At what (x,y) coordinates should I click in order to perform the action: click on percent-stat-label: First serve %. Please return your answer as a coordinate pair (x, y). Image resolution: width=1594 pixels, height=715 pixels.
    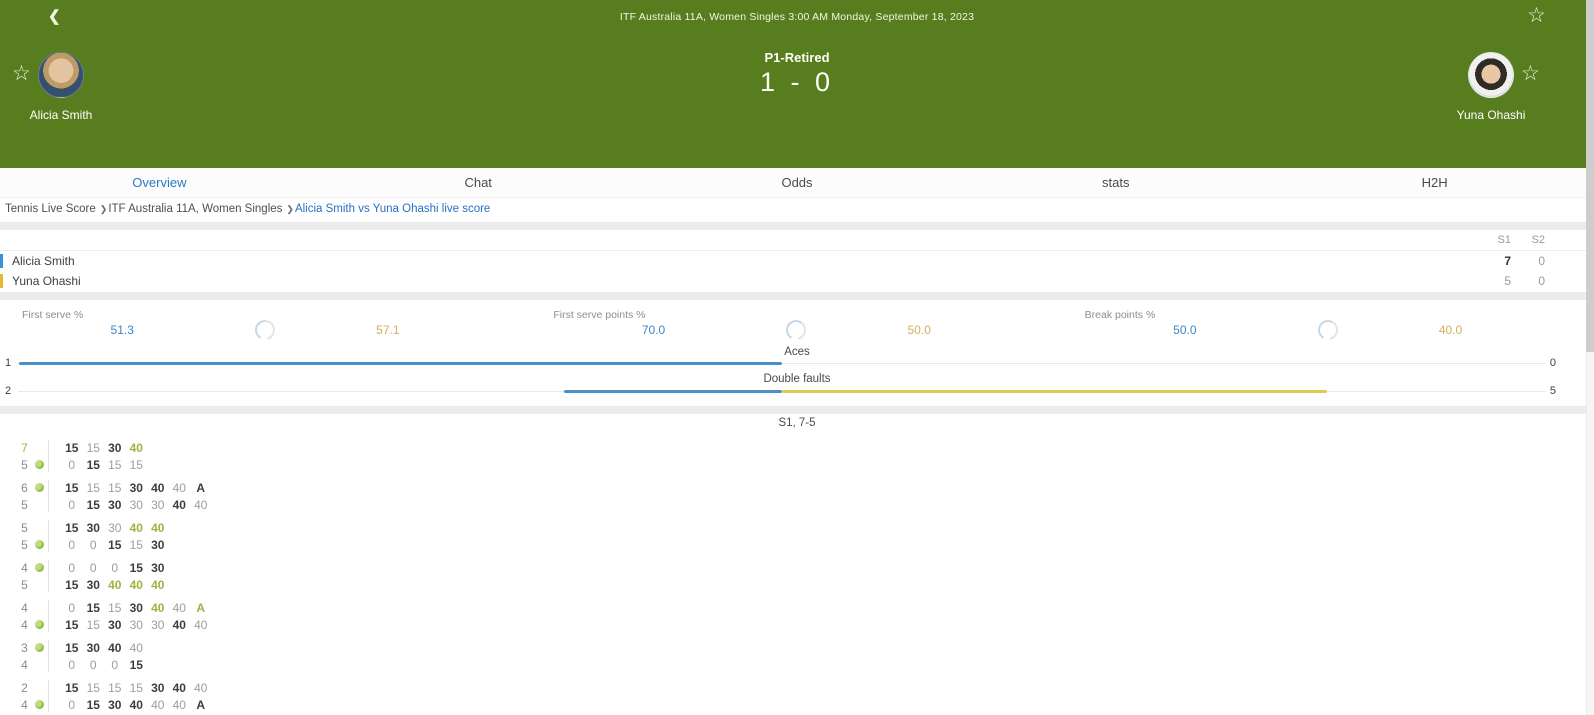
    Looking at the image, I should click on (53, 315).